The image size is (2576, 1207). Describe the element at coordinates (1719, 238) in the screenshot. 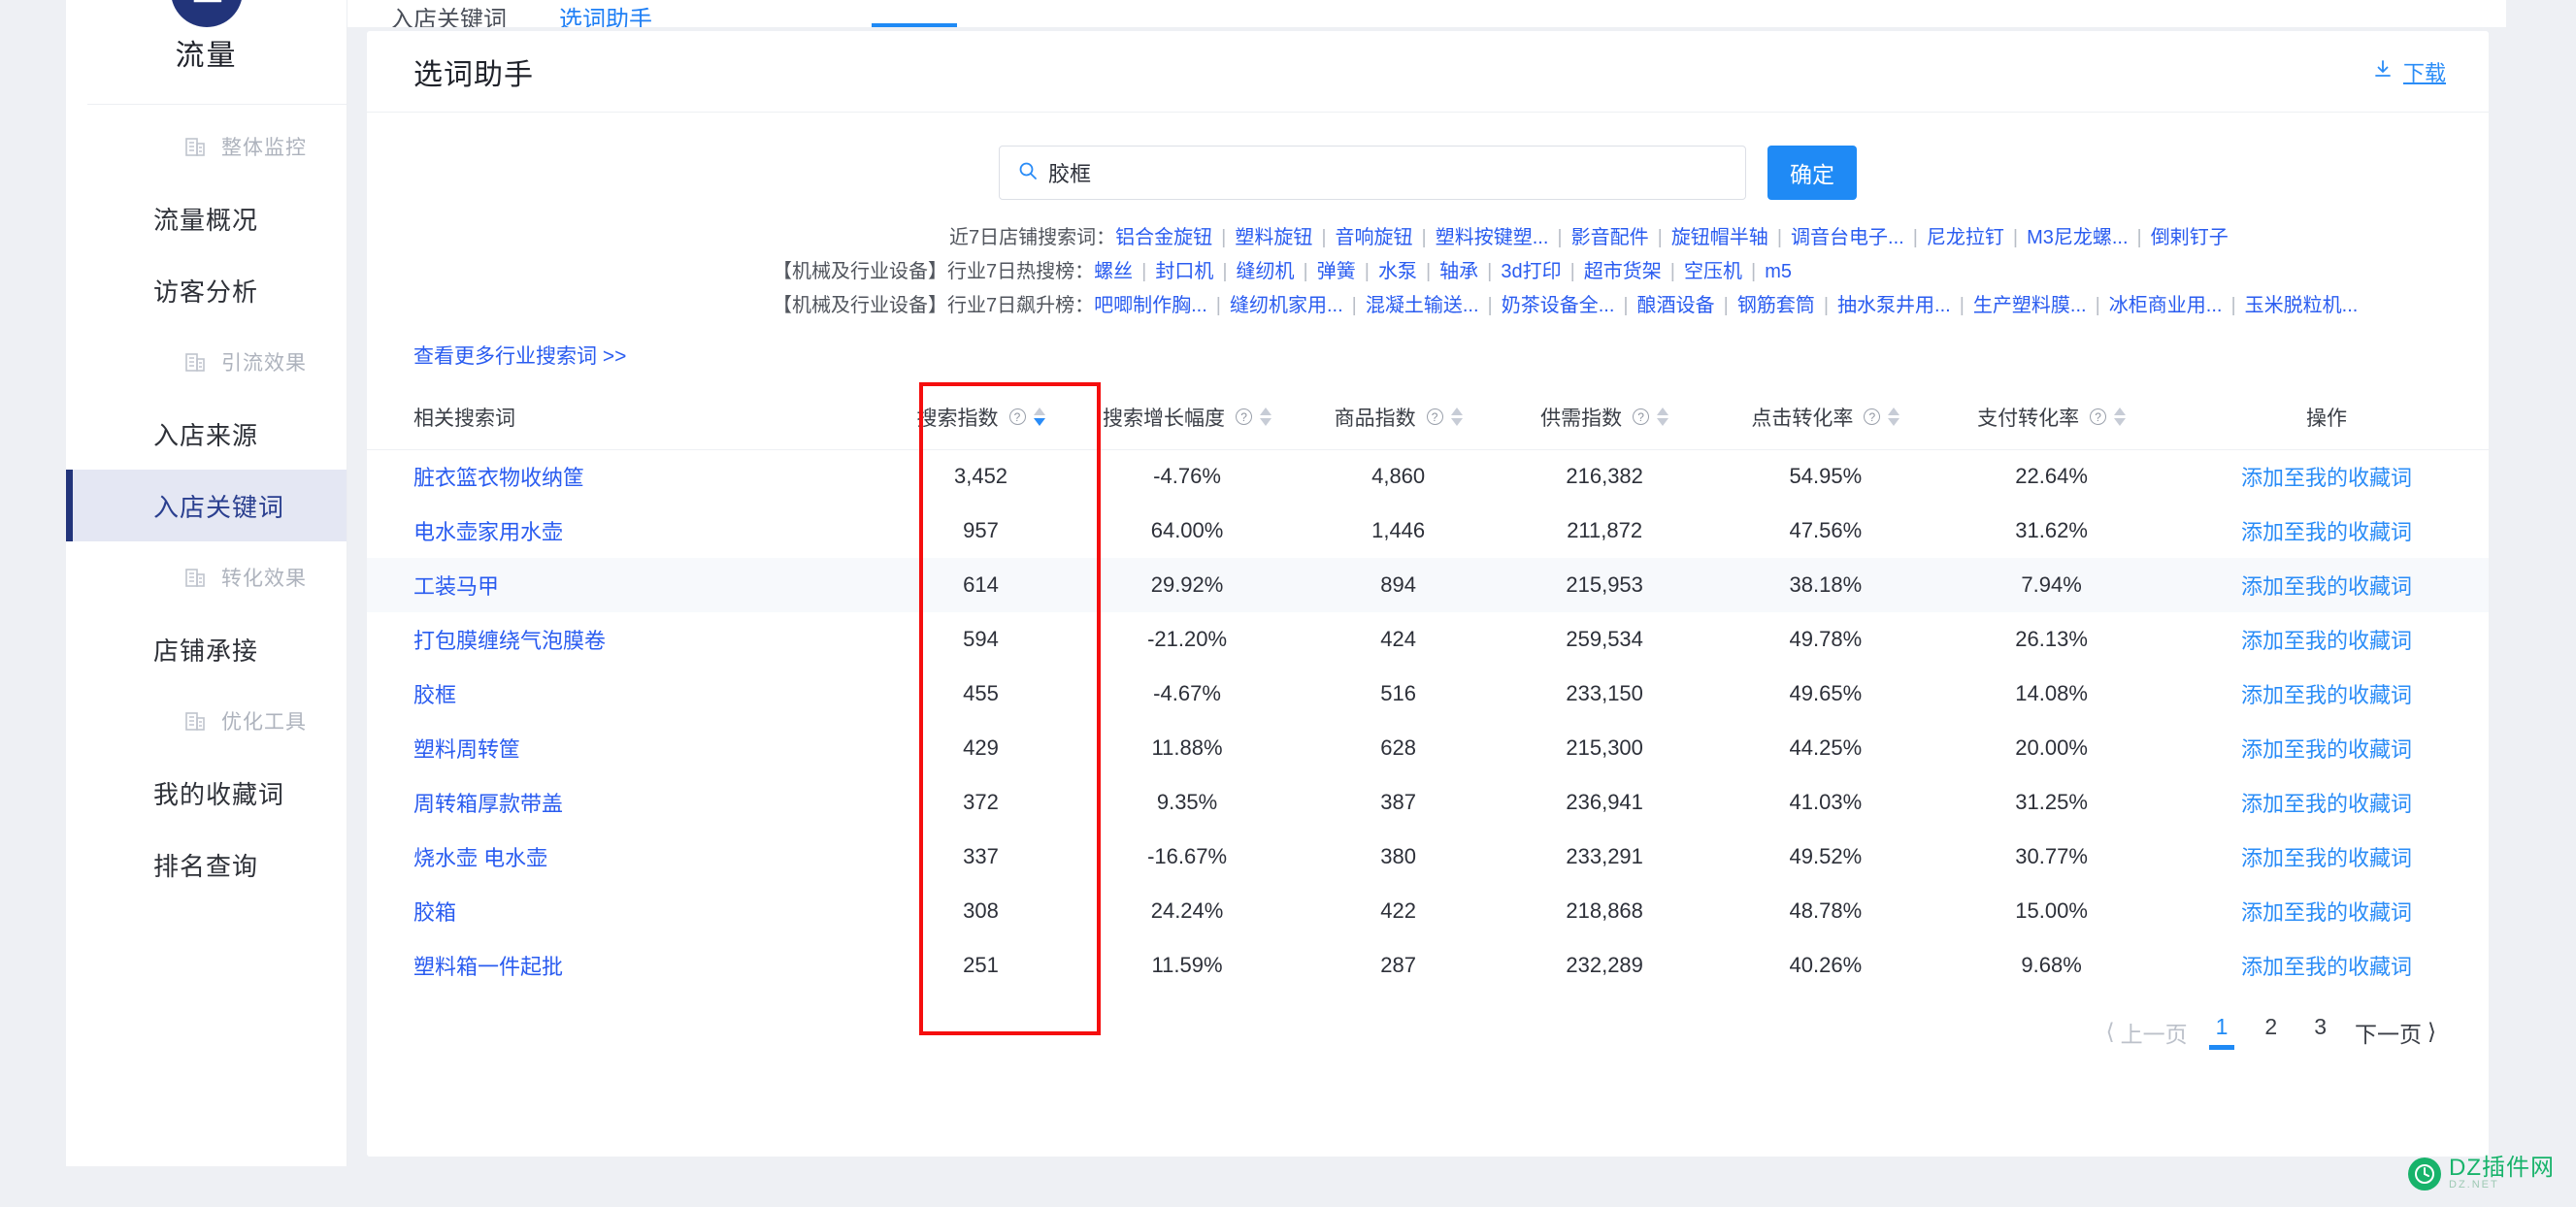

I see `hot-keyword-link: 旋钮帽半轴` at that location.